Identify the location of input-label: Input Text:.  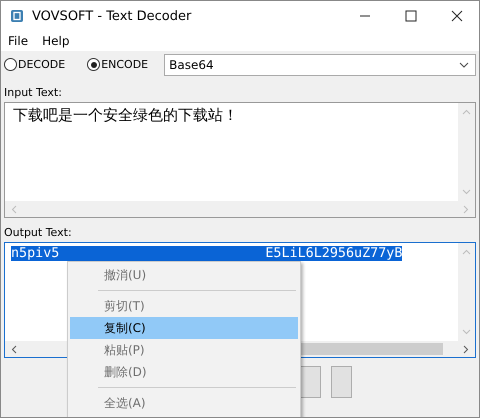
(33, 93).